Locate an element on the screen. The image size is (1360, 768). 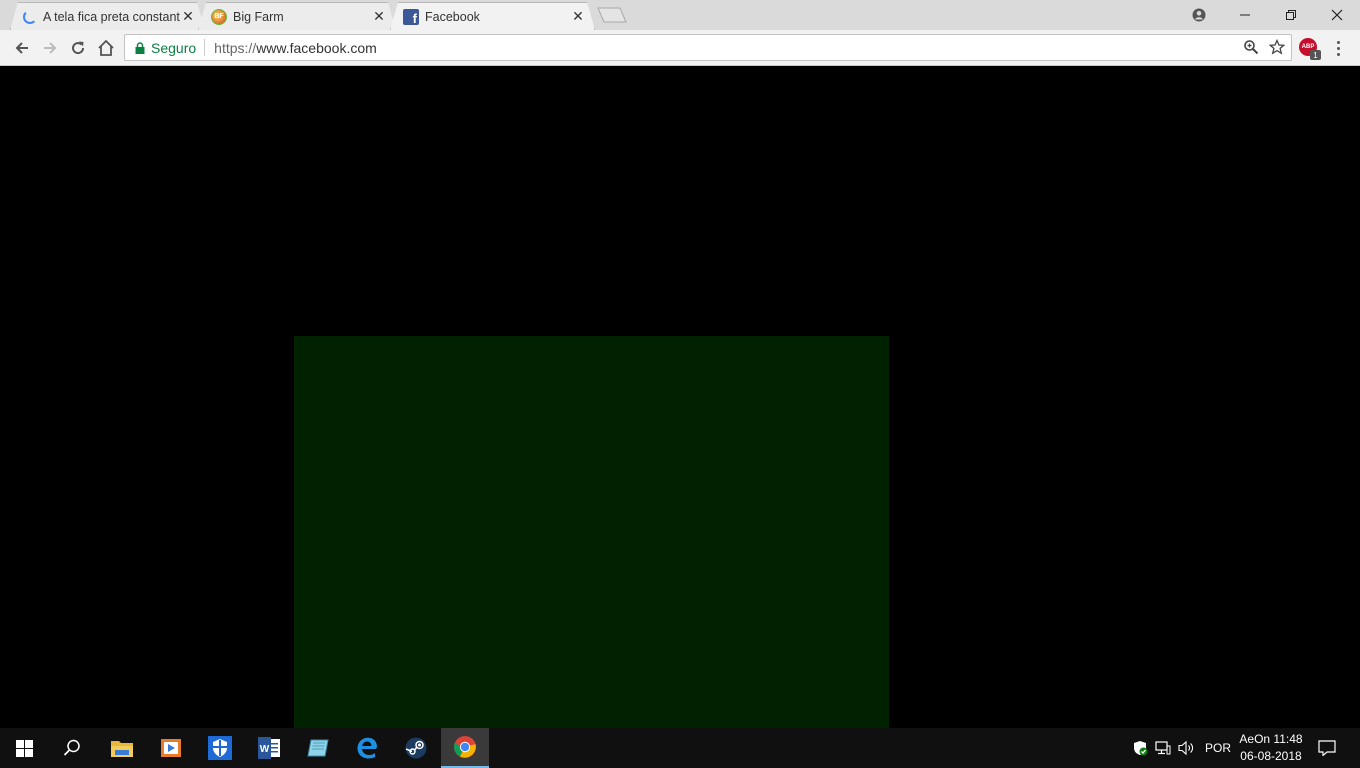
back-button is located at coordinates (22, 48).